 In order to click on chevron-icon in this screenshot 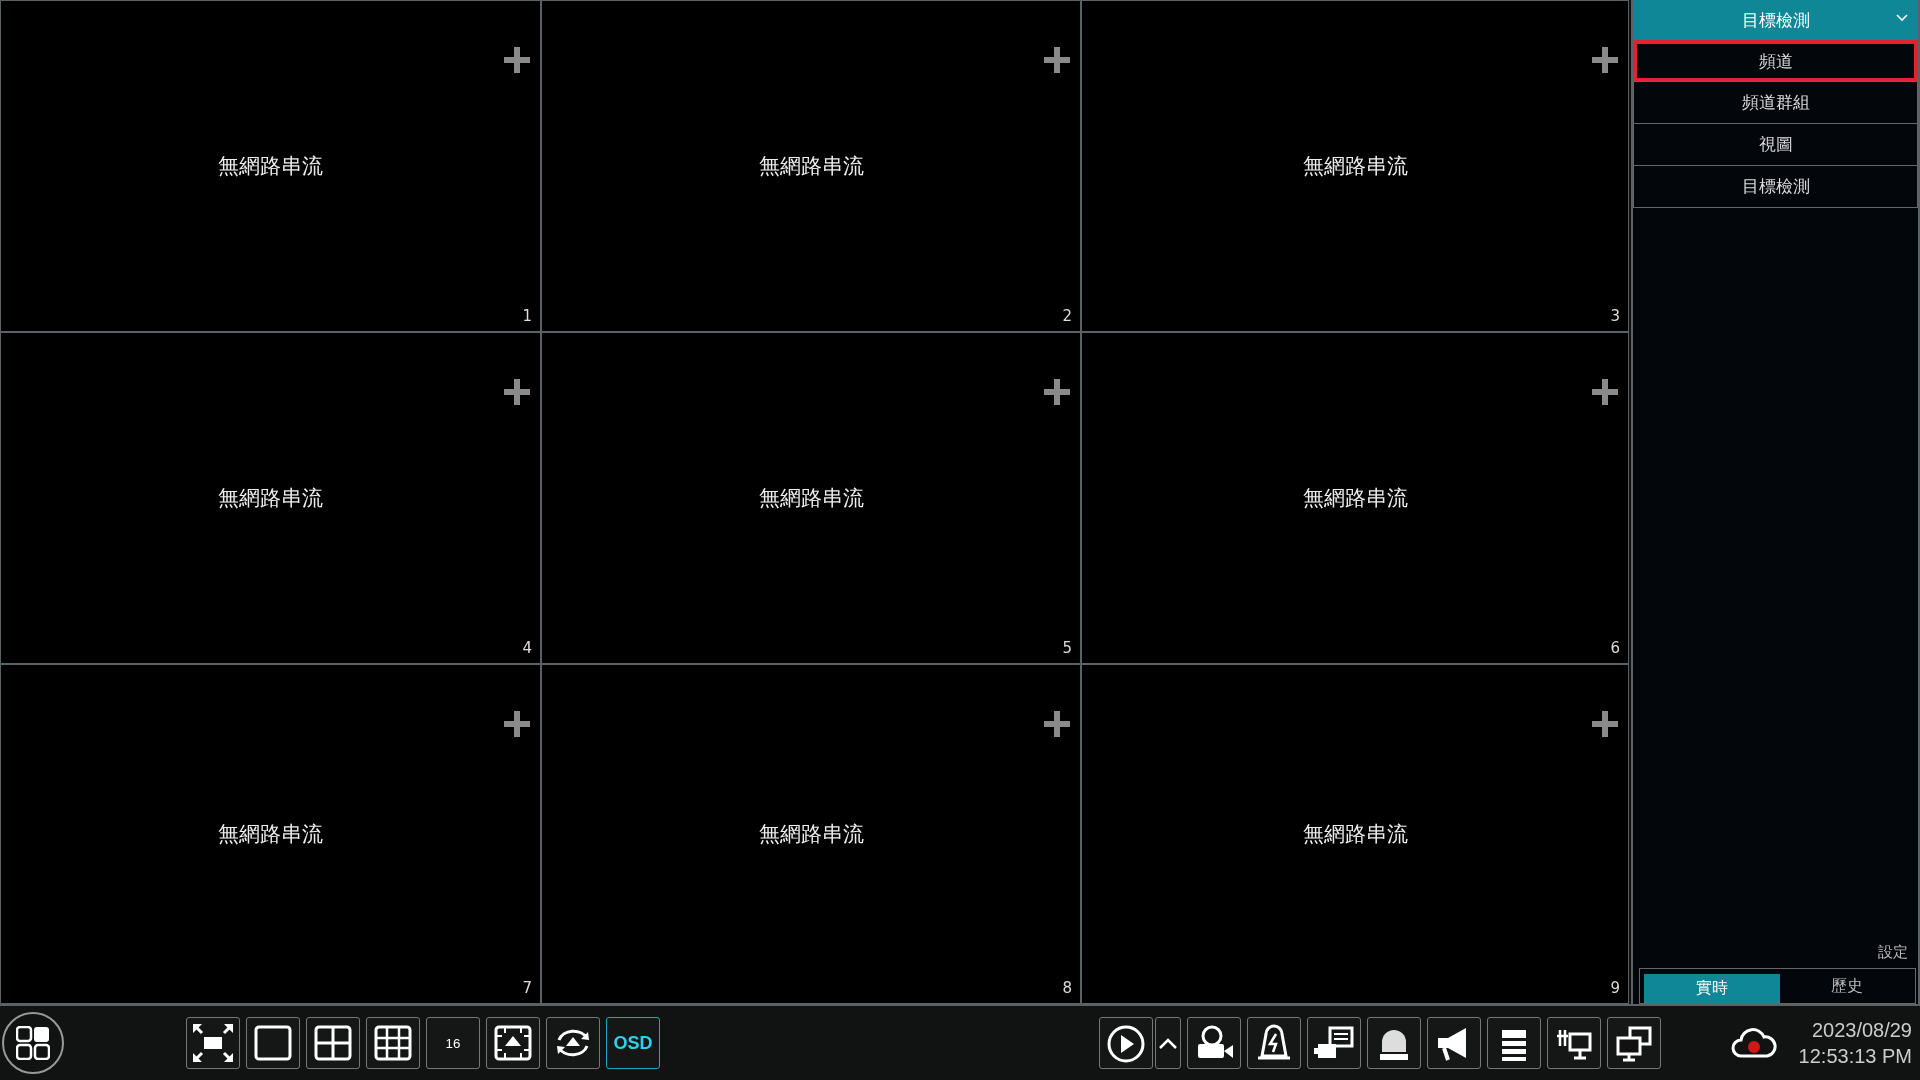, I will do `click(1902, 18)`.